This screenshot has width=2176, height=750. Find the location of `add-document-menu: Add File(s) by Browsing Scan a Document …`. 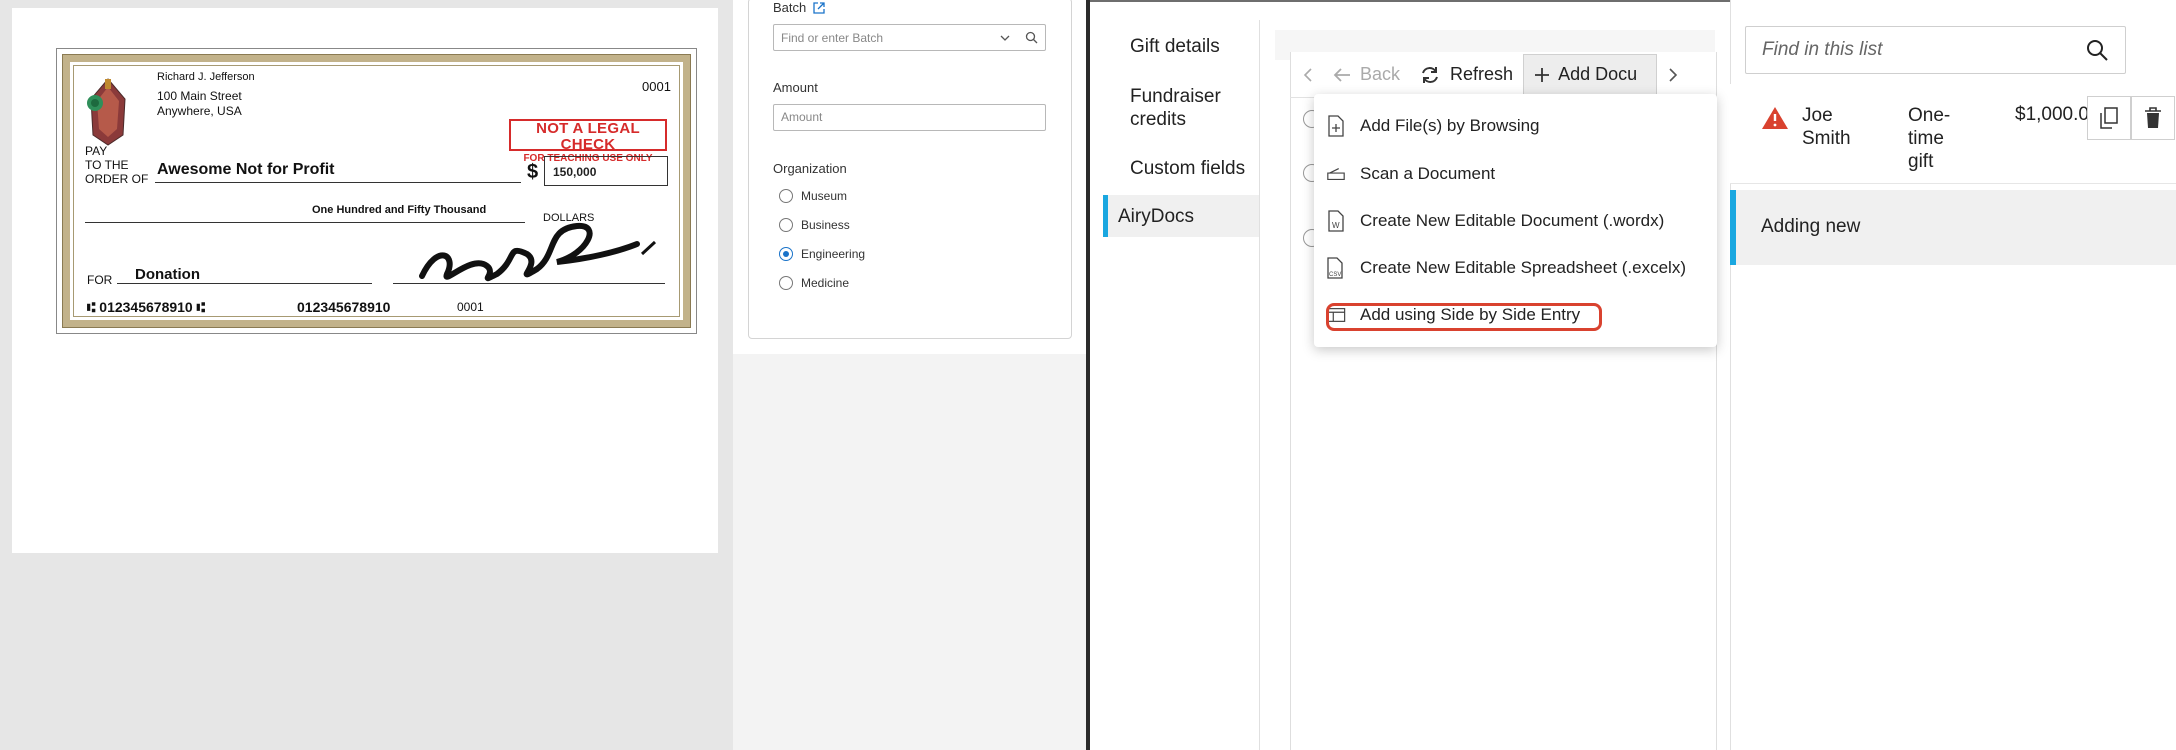

add-document-menu: Add File(s) by Browsing Scan a Document … is located at coordinates (1515, 220).